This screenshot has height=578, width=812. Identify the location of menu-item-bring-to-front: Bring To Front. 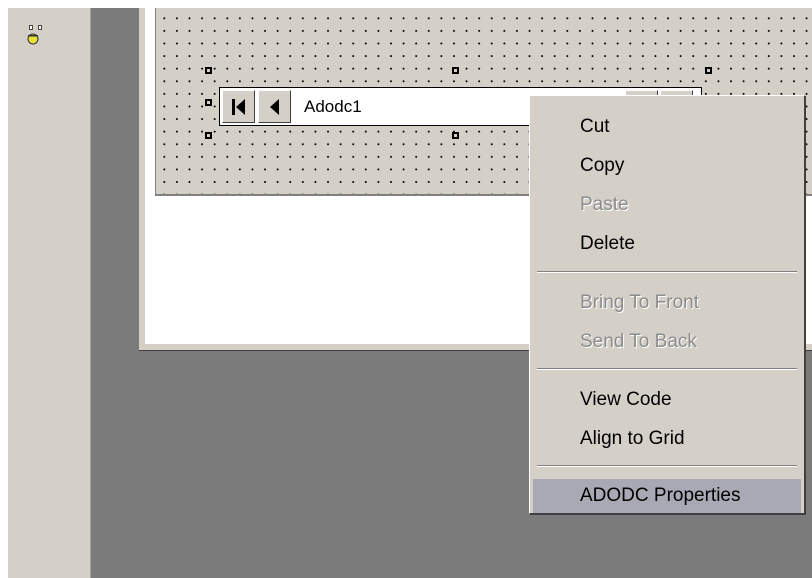
(667, 303).